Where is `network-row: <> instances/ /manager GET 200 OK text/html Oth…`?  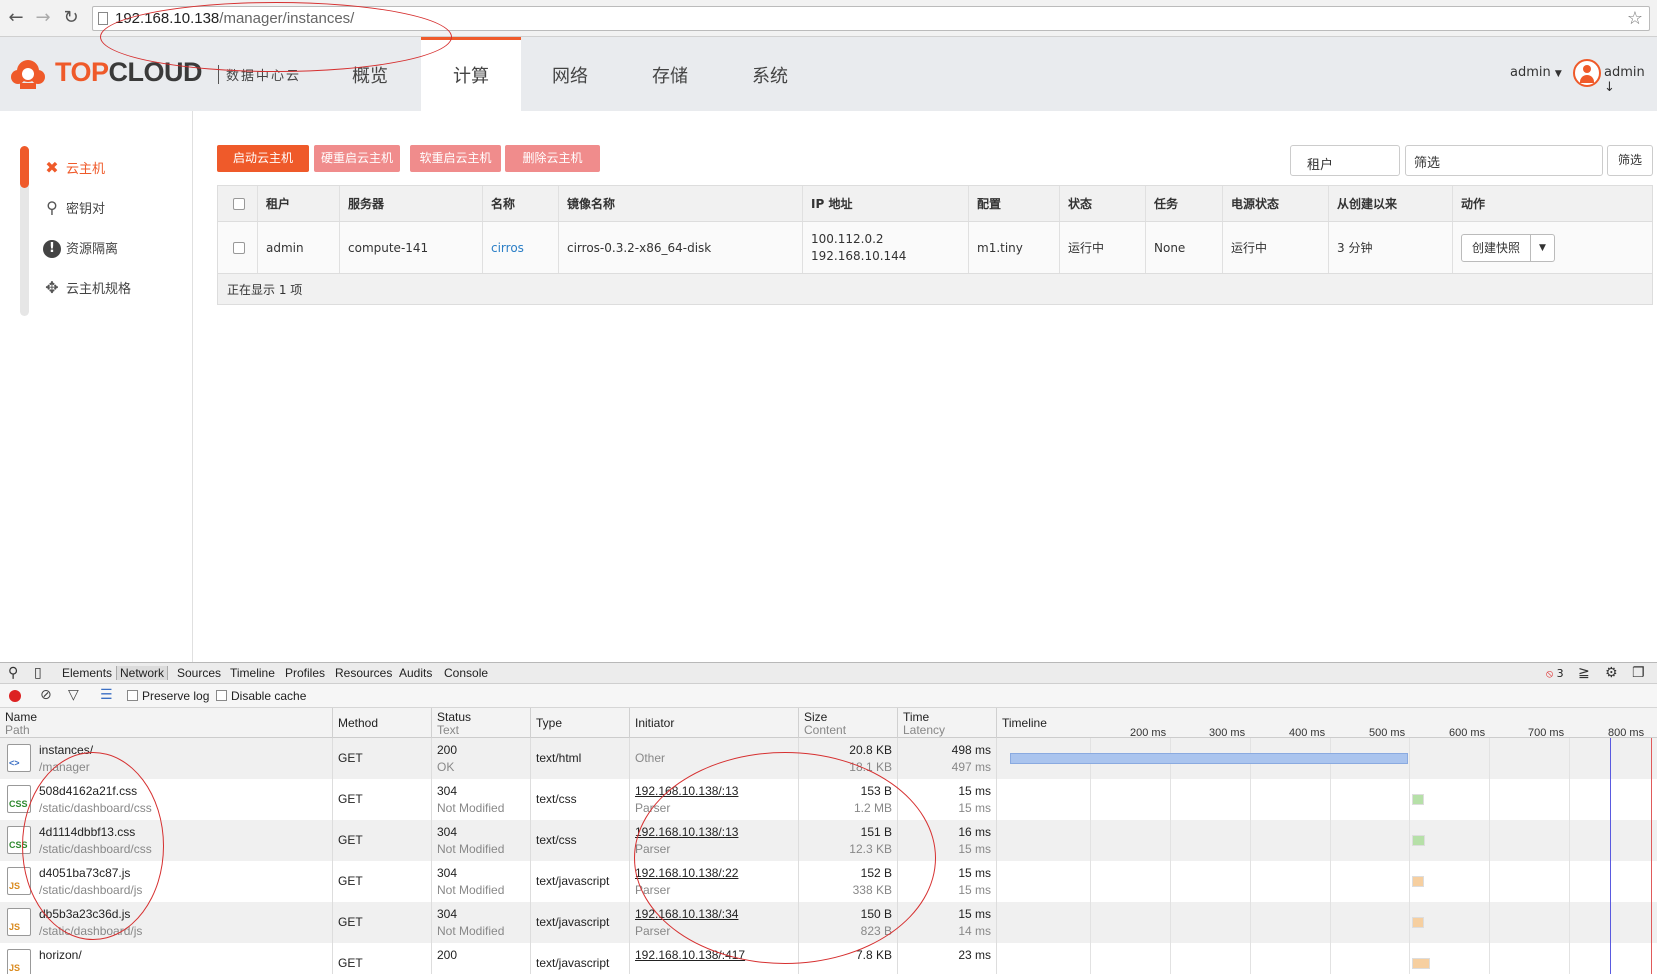 network-row: <> instances/ /manager GET 200 OK text/html Oth… is located at coordinates (828, 758).